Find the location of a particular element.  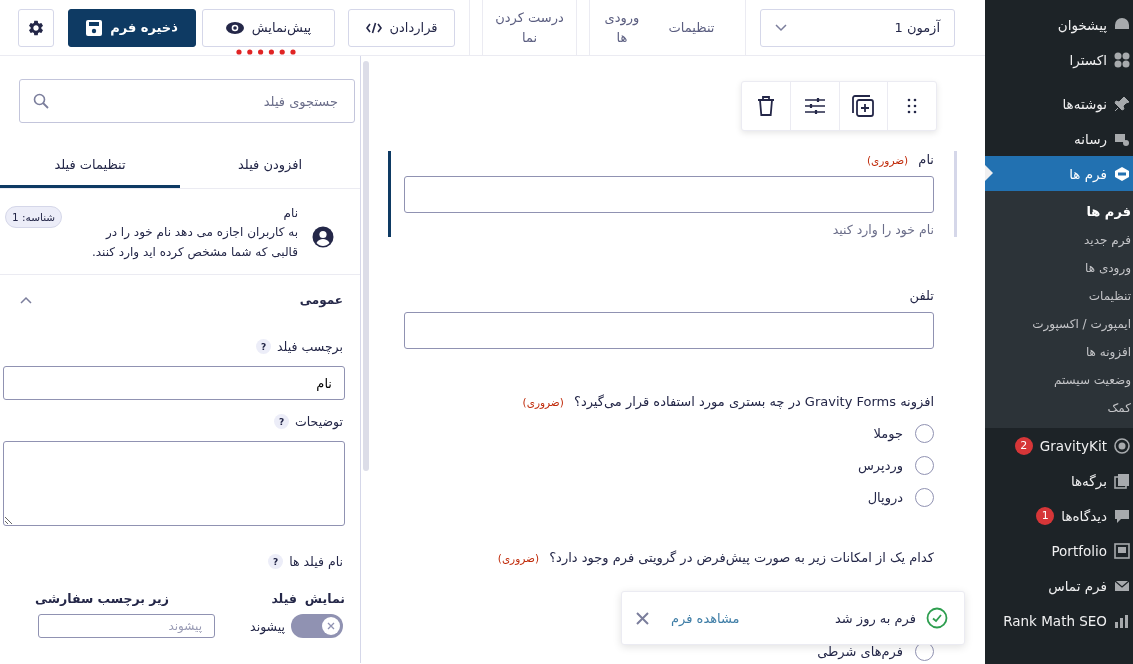

pages-icon is located at coordinates (1122, 480).